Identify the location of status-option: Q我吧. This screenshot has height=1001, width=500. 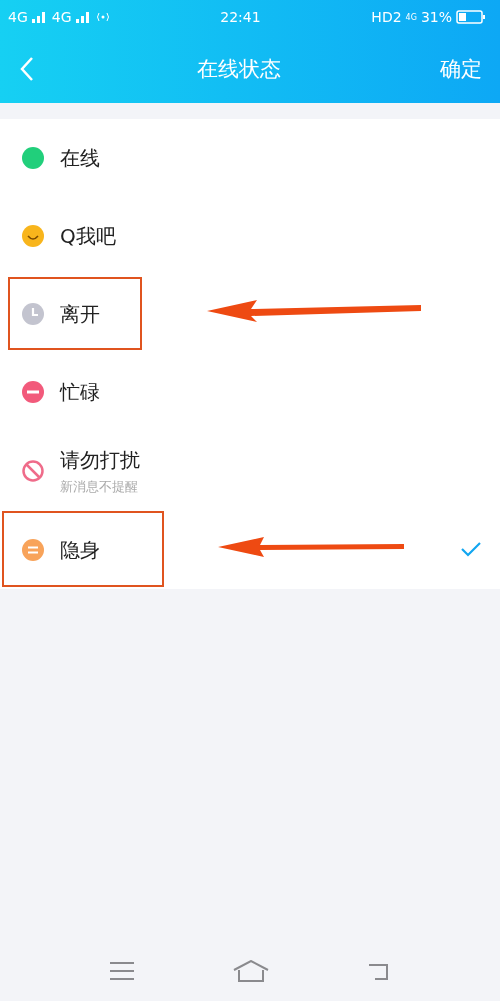
(250, 236).